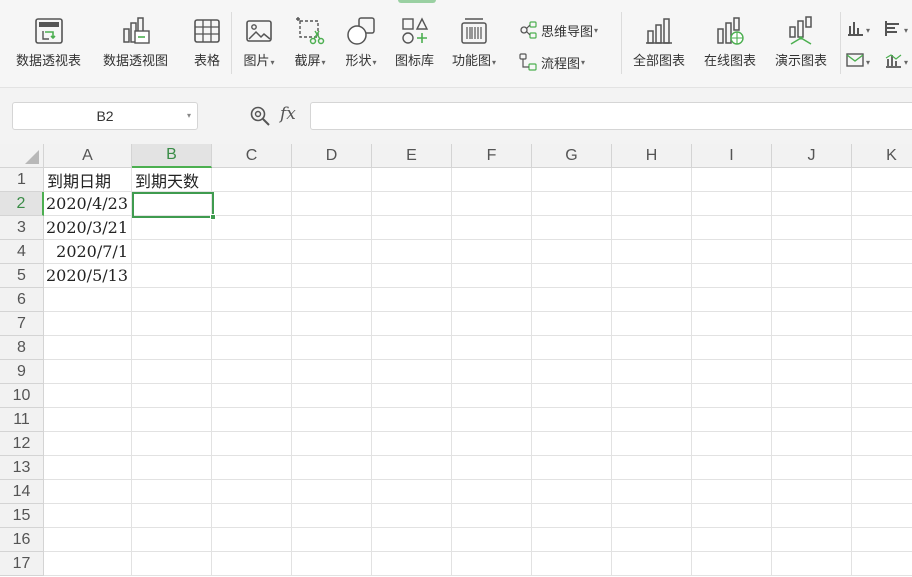 This screenshot has height=577, width=912. I want to click on pivot-chart-button: 数据透视图, so click(135, 42).